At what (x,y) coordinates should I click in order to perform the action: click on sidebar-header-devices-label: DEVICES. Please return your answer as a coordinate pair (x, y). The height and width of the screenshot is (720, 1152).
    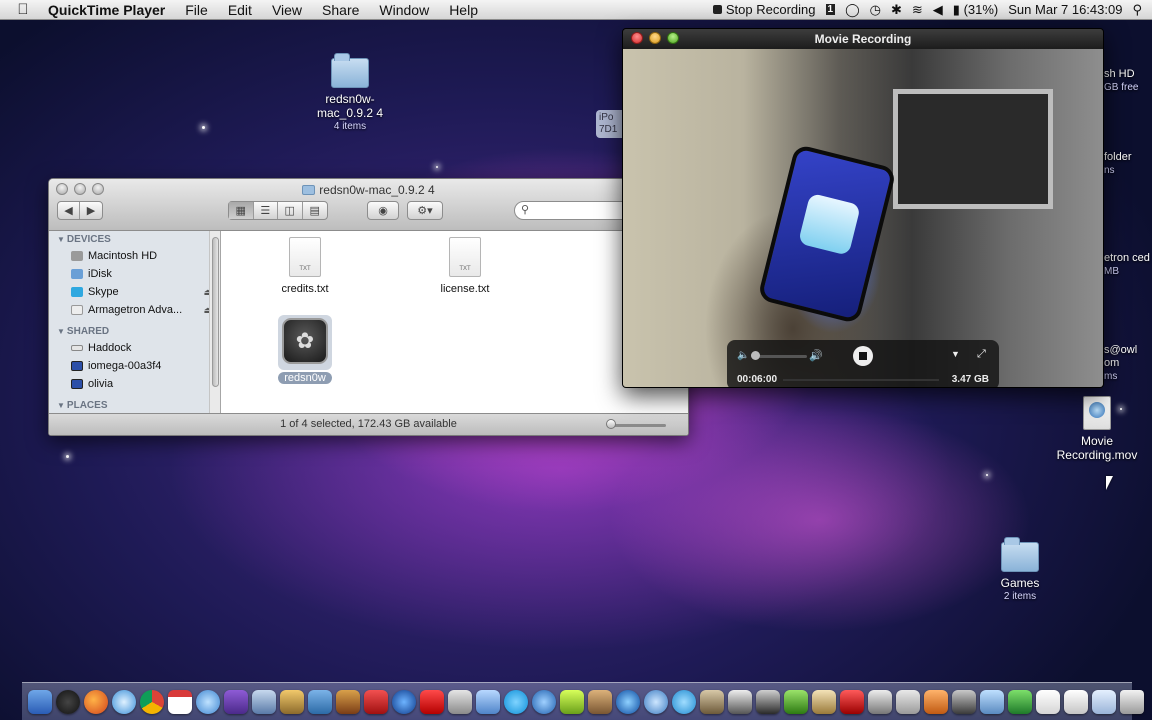
    Looking at the image, I should click on (88, 239).